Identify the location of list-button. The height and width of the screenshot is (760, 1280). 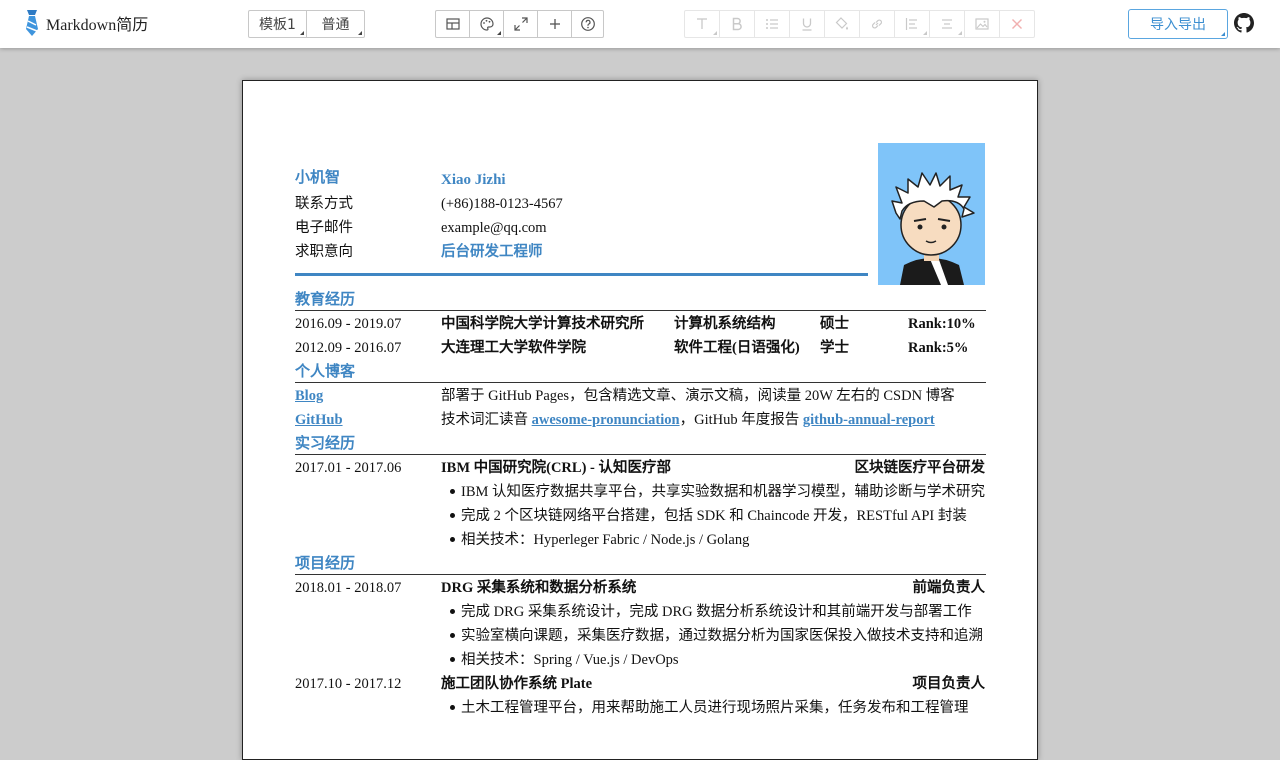
(772, 24).